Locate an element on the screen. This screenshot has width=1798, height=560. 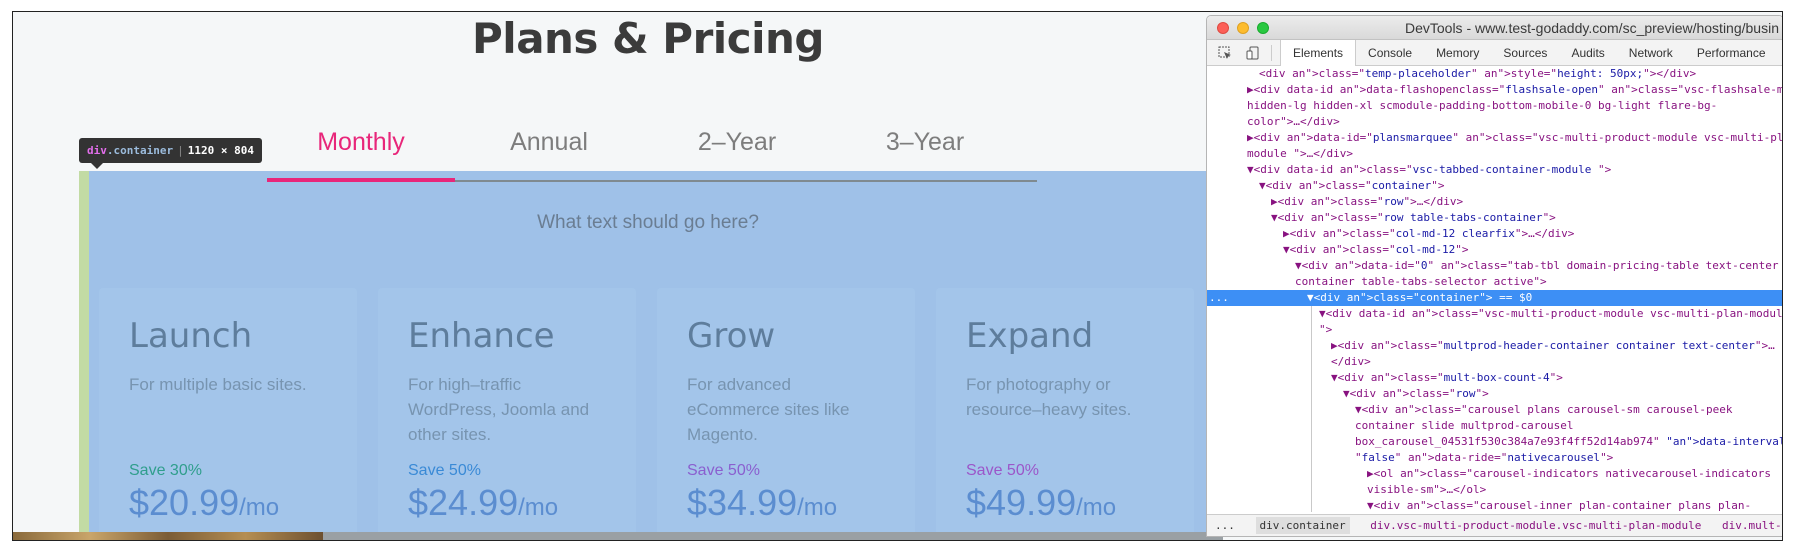
dom-tree-line: ▼<div an">class="container"> is located at coordinates (1494, 186).